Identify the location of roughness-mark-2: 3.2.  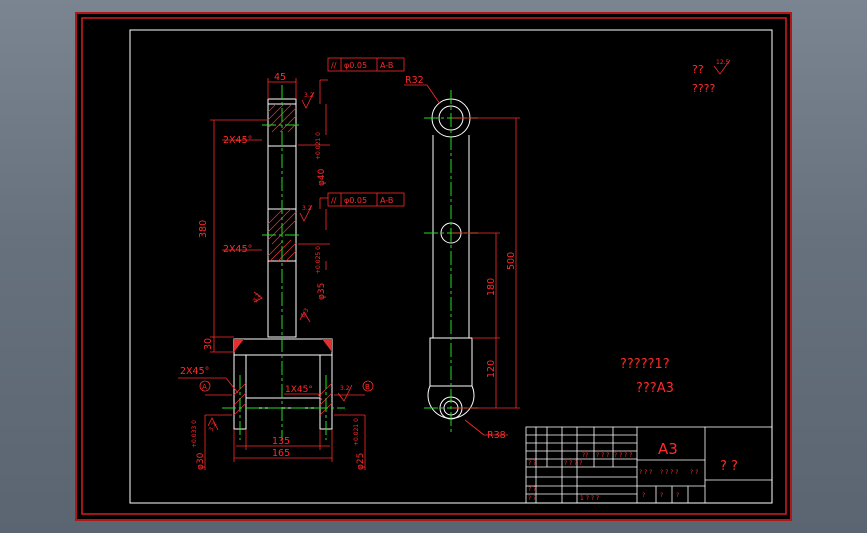
(307, 208).